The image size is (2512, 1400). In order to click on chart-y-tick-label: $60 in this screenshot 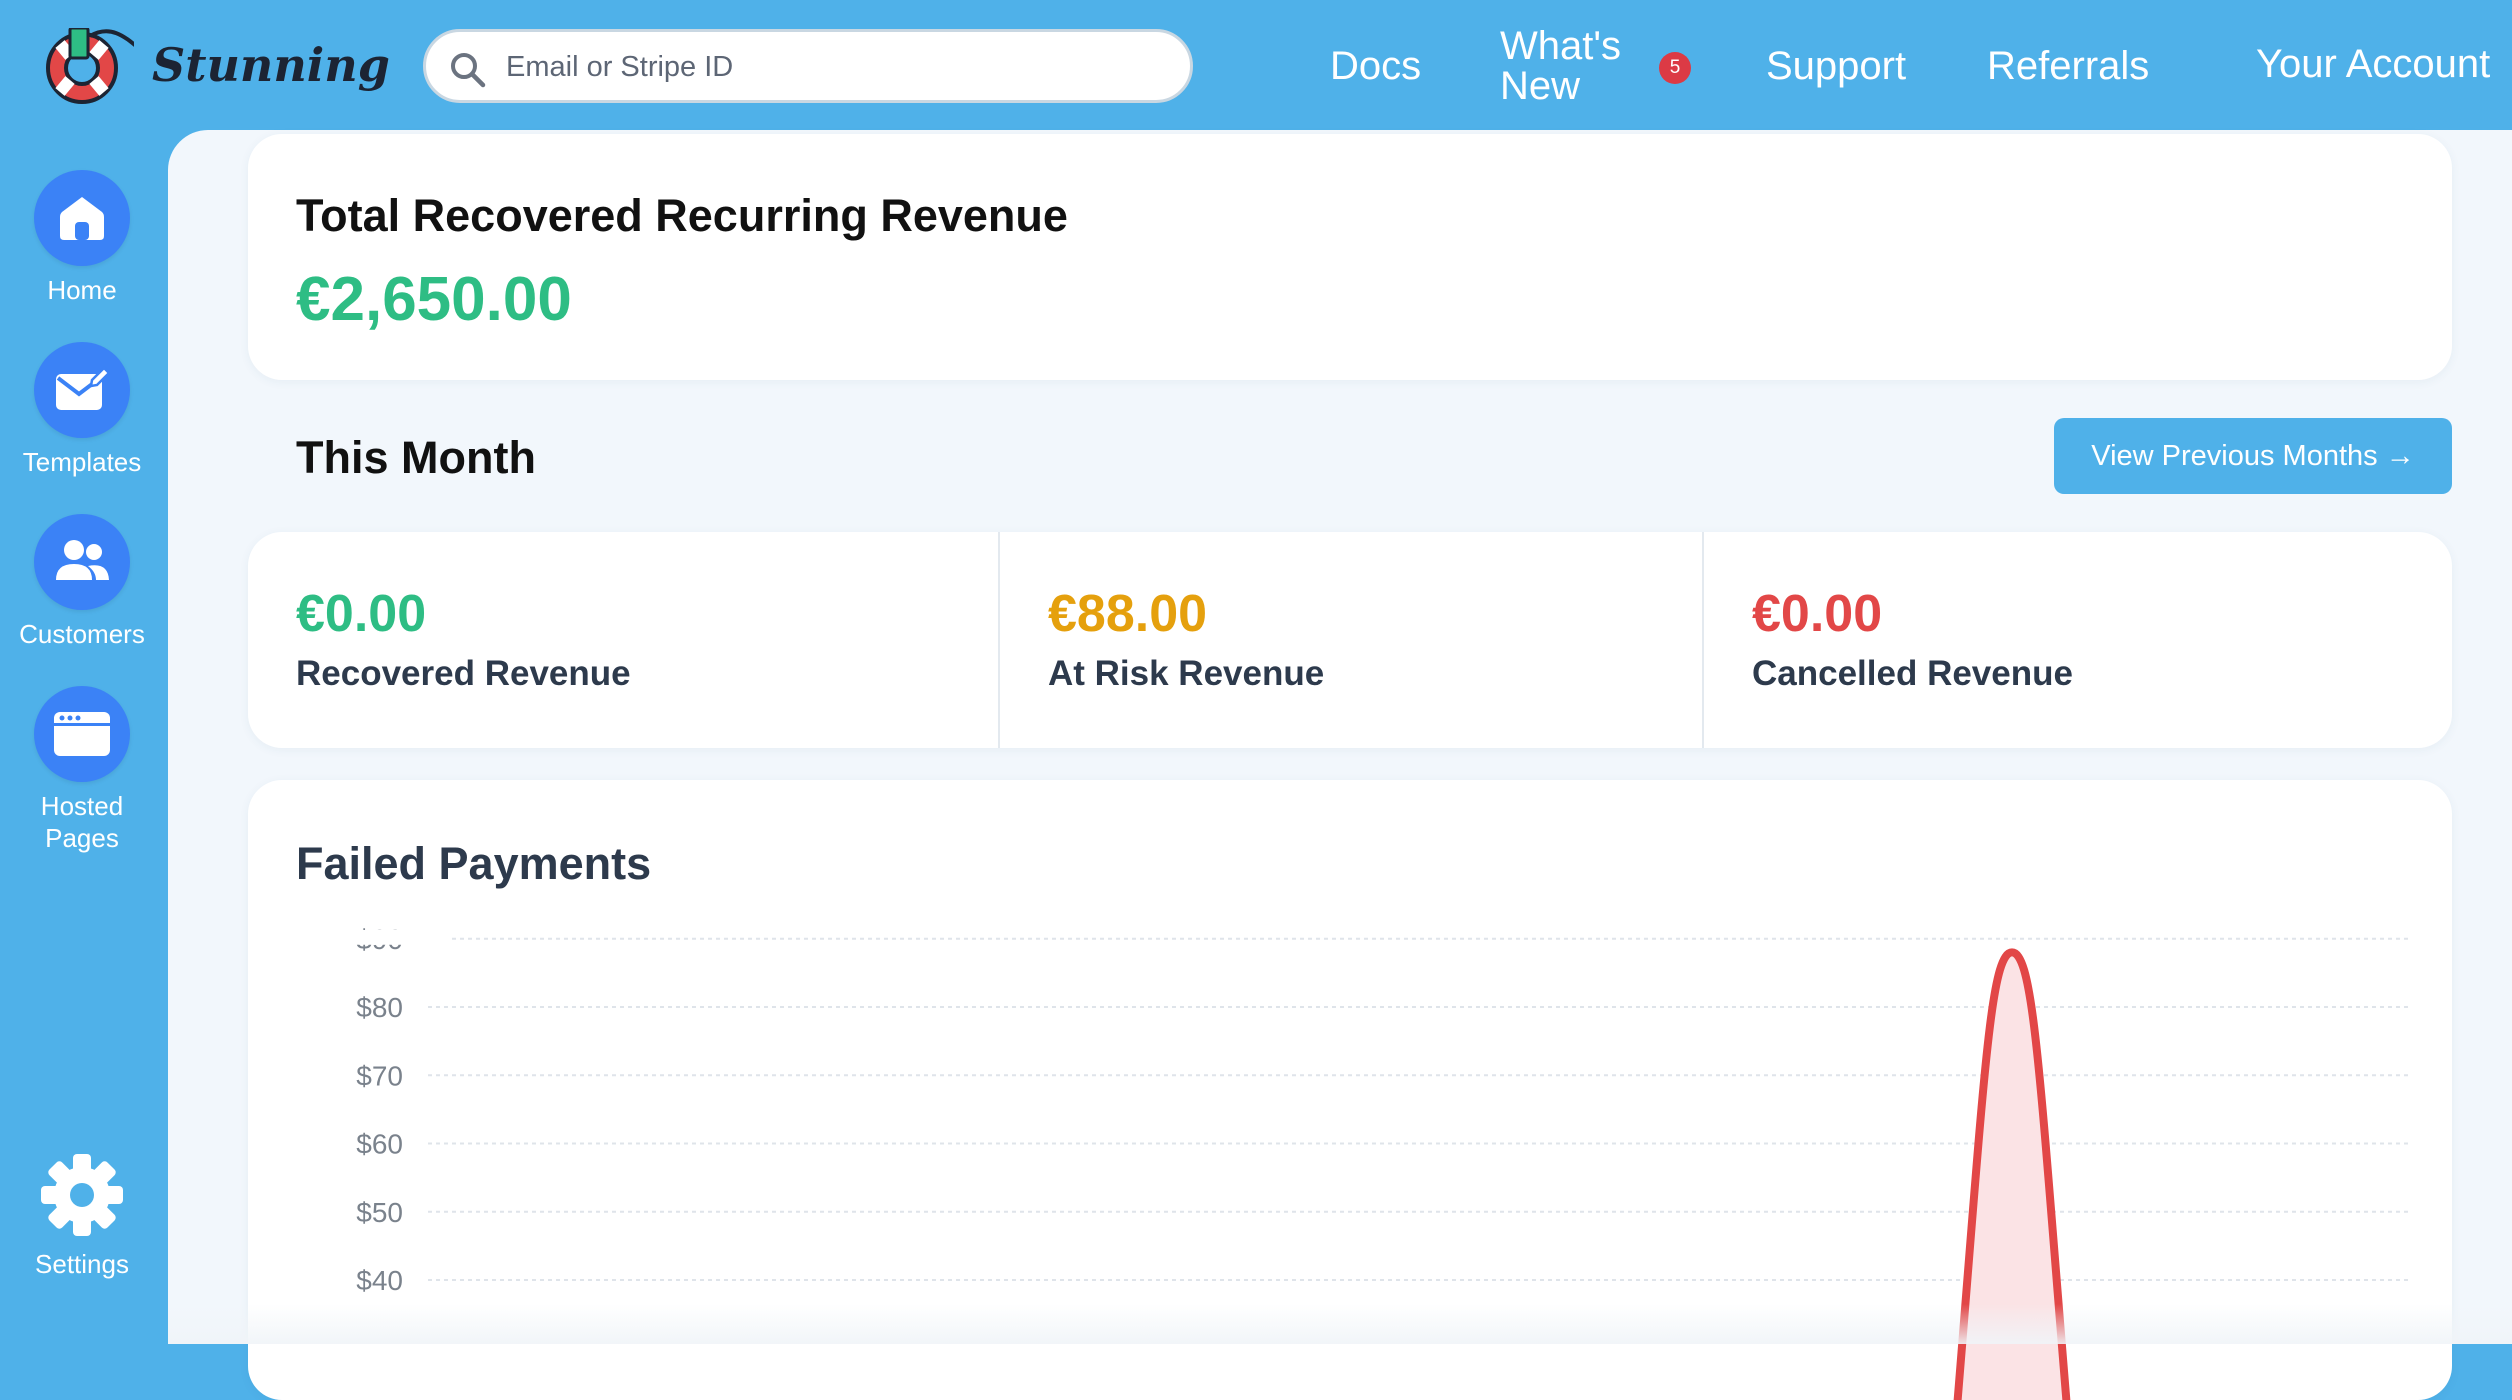, I will do `click(379, 1144)`.